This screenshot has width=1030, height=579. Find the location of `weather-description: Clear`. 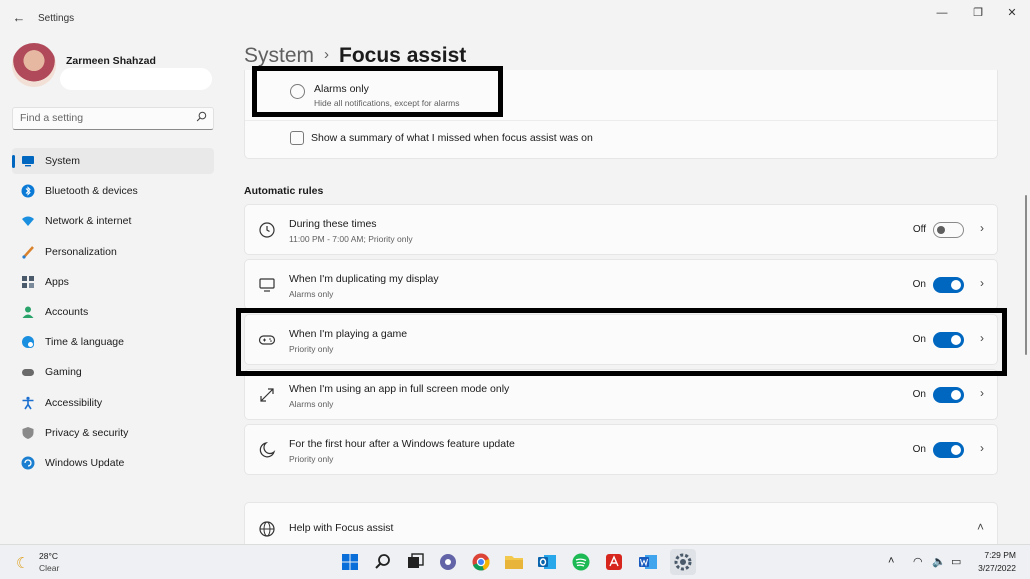

weather-description: Clear is located at coordinates (49, 568).